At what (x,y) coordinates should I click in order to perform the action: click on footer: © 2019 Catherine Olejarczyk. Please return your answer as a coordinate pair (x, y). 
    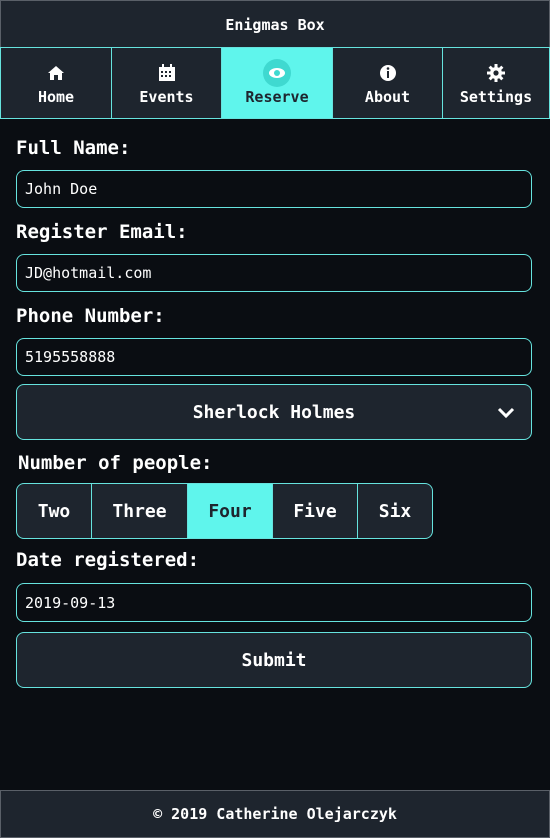
    Looking at the image, I should click on (275, 814).